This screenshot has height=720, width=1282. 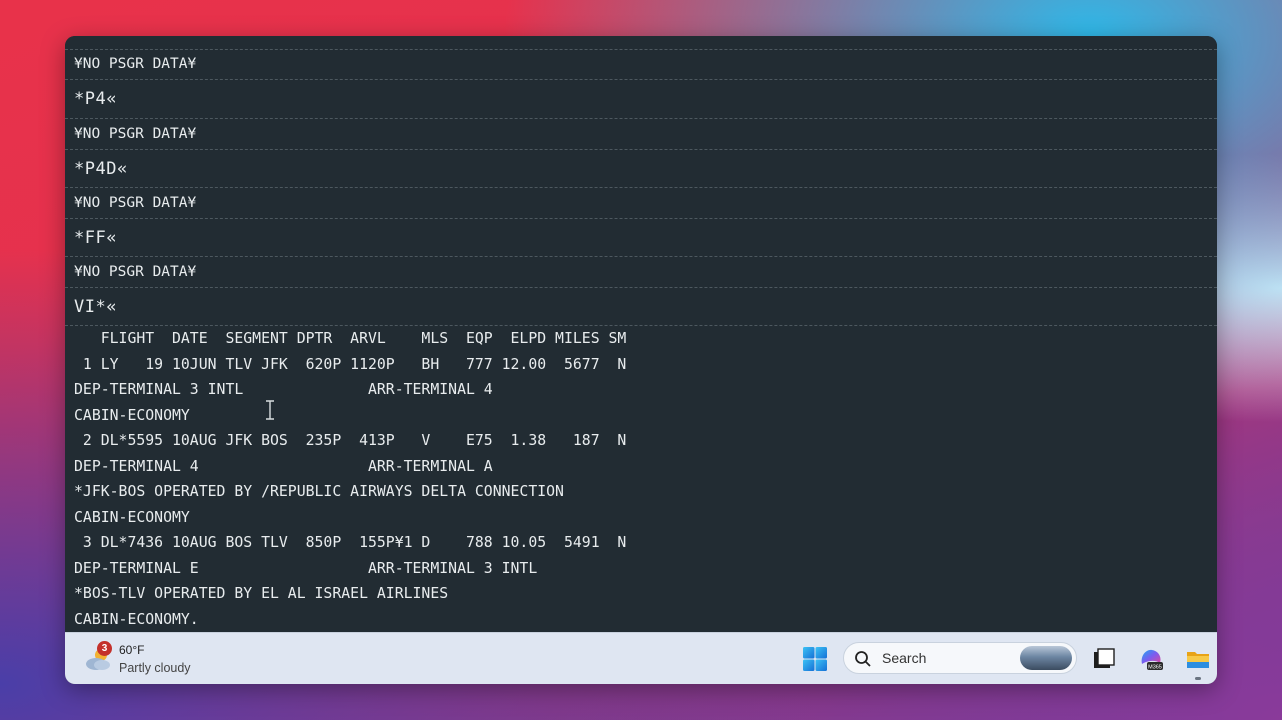 What do you see at coordinates (641, 99) in the screenshot?
I see `command-line: *P4«` at bounding box center [641, 99].